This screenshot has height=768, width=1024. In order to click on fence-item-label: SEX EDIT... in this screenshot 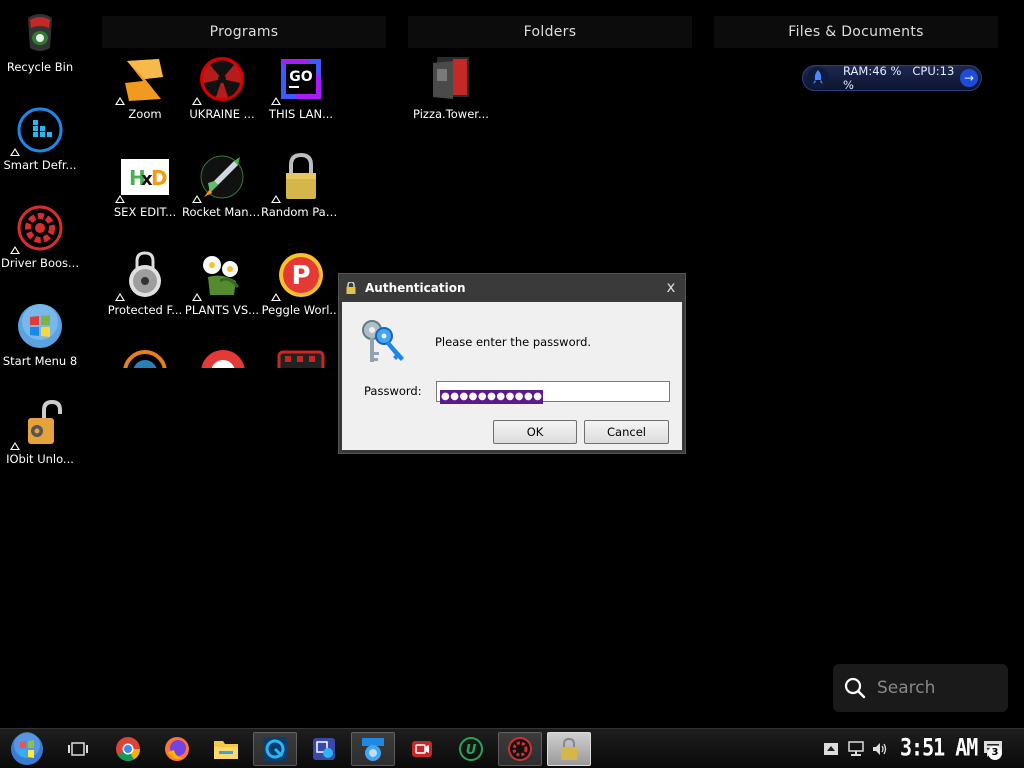, I will do `click(145, 212)`.